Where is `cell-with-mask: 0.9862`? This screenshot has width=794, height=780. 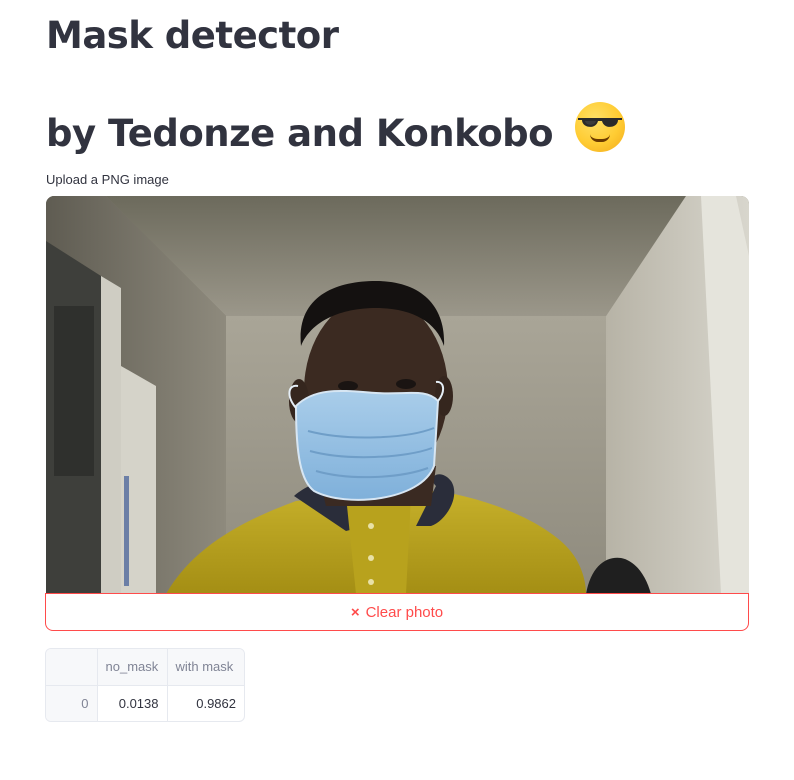 cell-with-mask: 0.9862 is located at coordinates (205, 703).